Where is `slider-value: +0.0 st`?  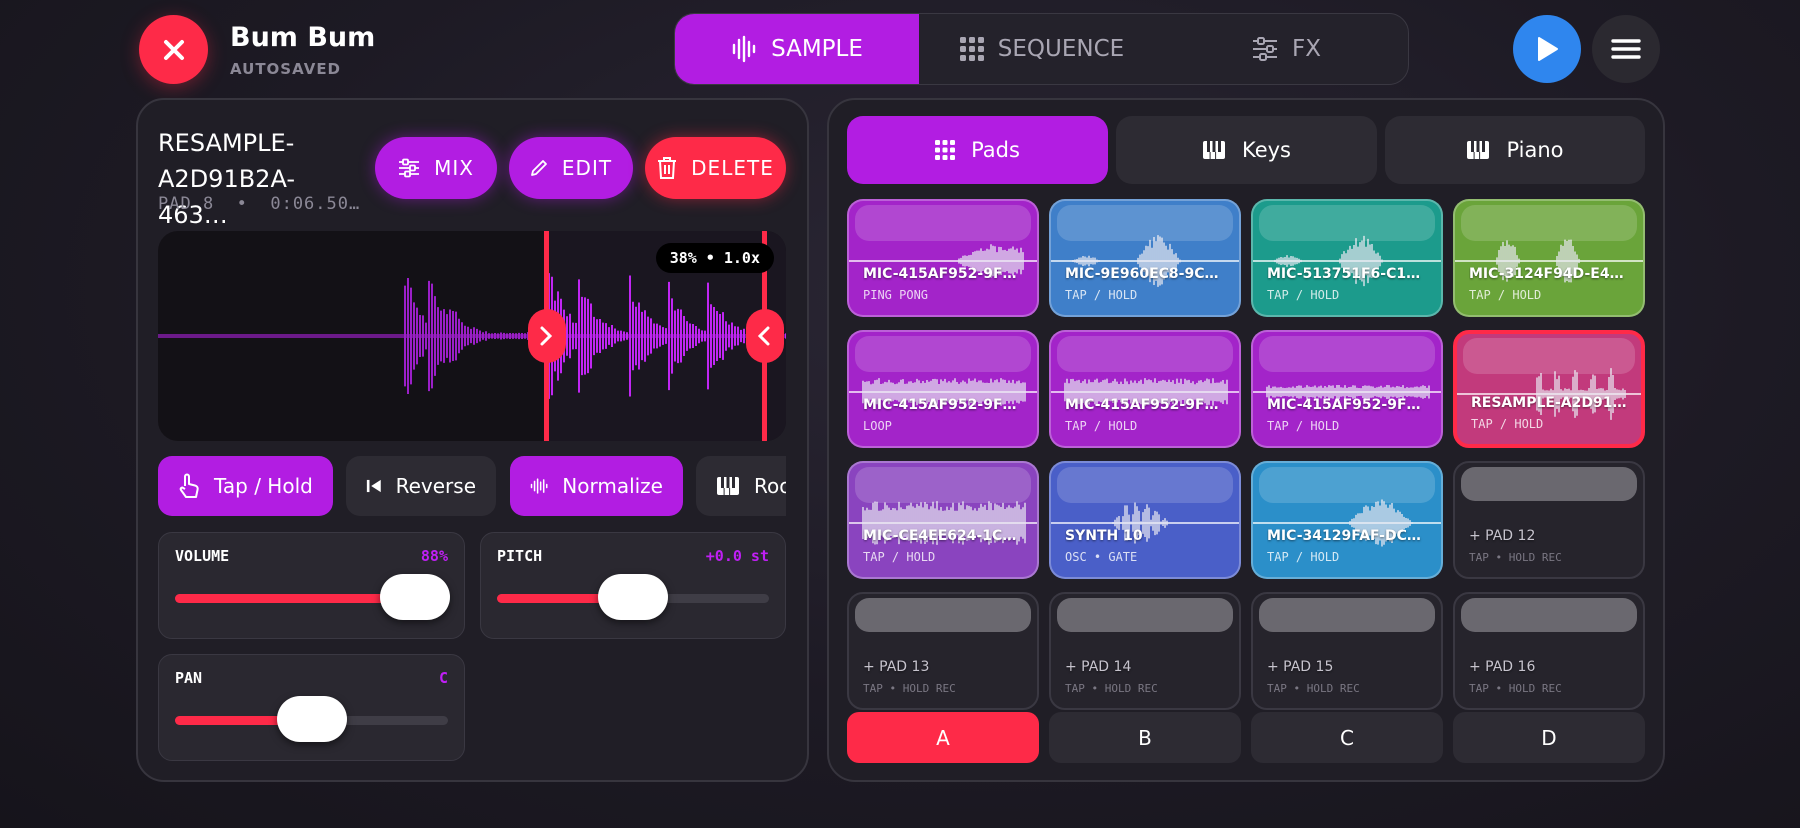
slider-value: +0.0 st is located at coordinates (737, 556).